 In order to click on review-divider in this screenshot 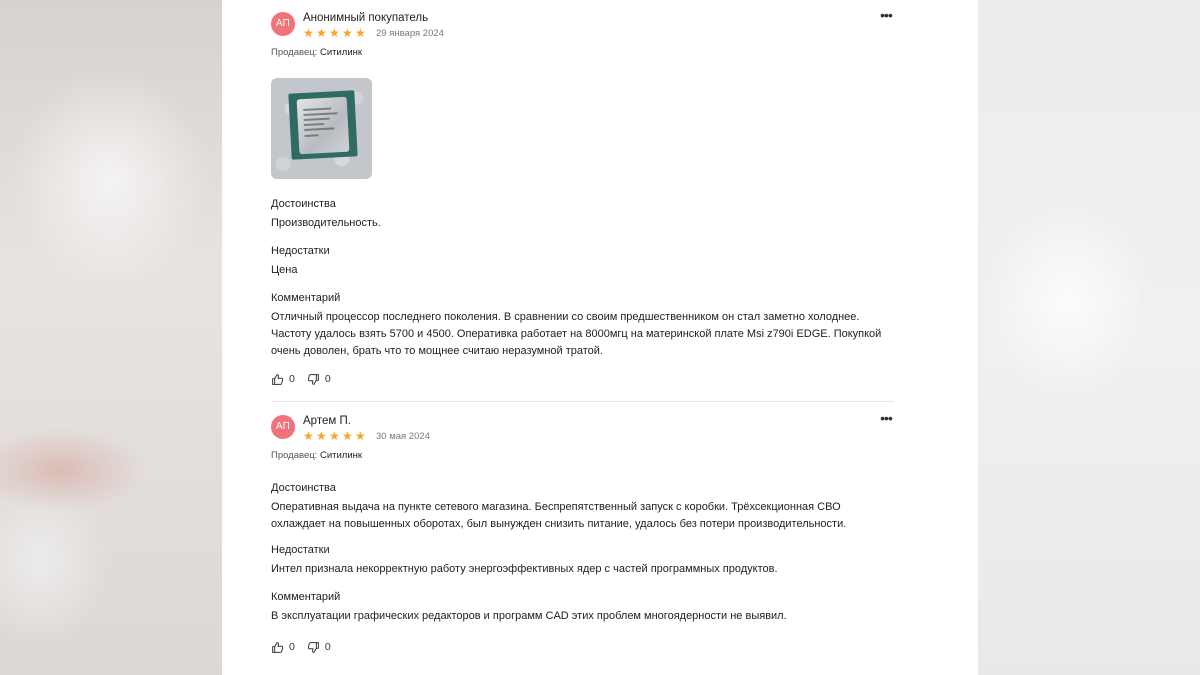, I will do `click(582, 401)`.